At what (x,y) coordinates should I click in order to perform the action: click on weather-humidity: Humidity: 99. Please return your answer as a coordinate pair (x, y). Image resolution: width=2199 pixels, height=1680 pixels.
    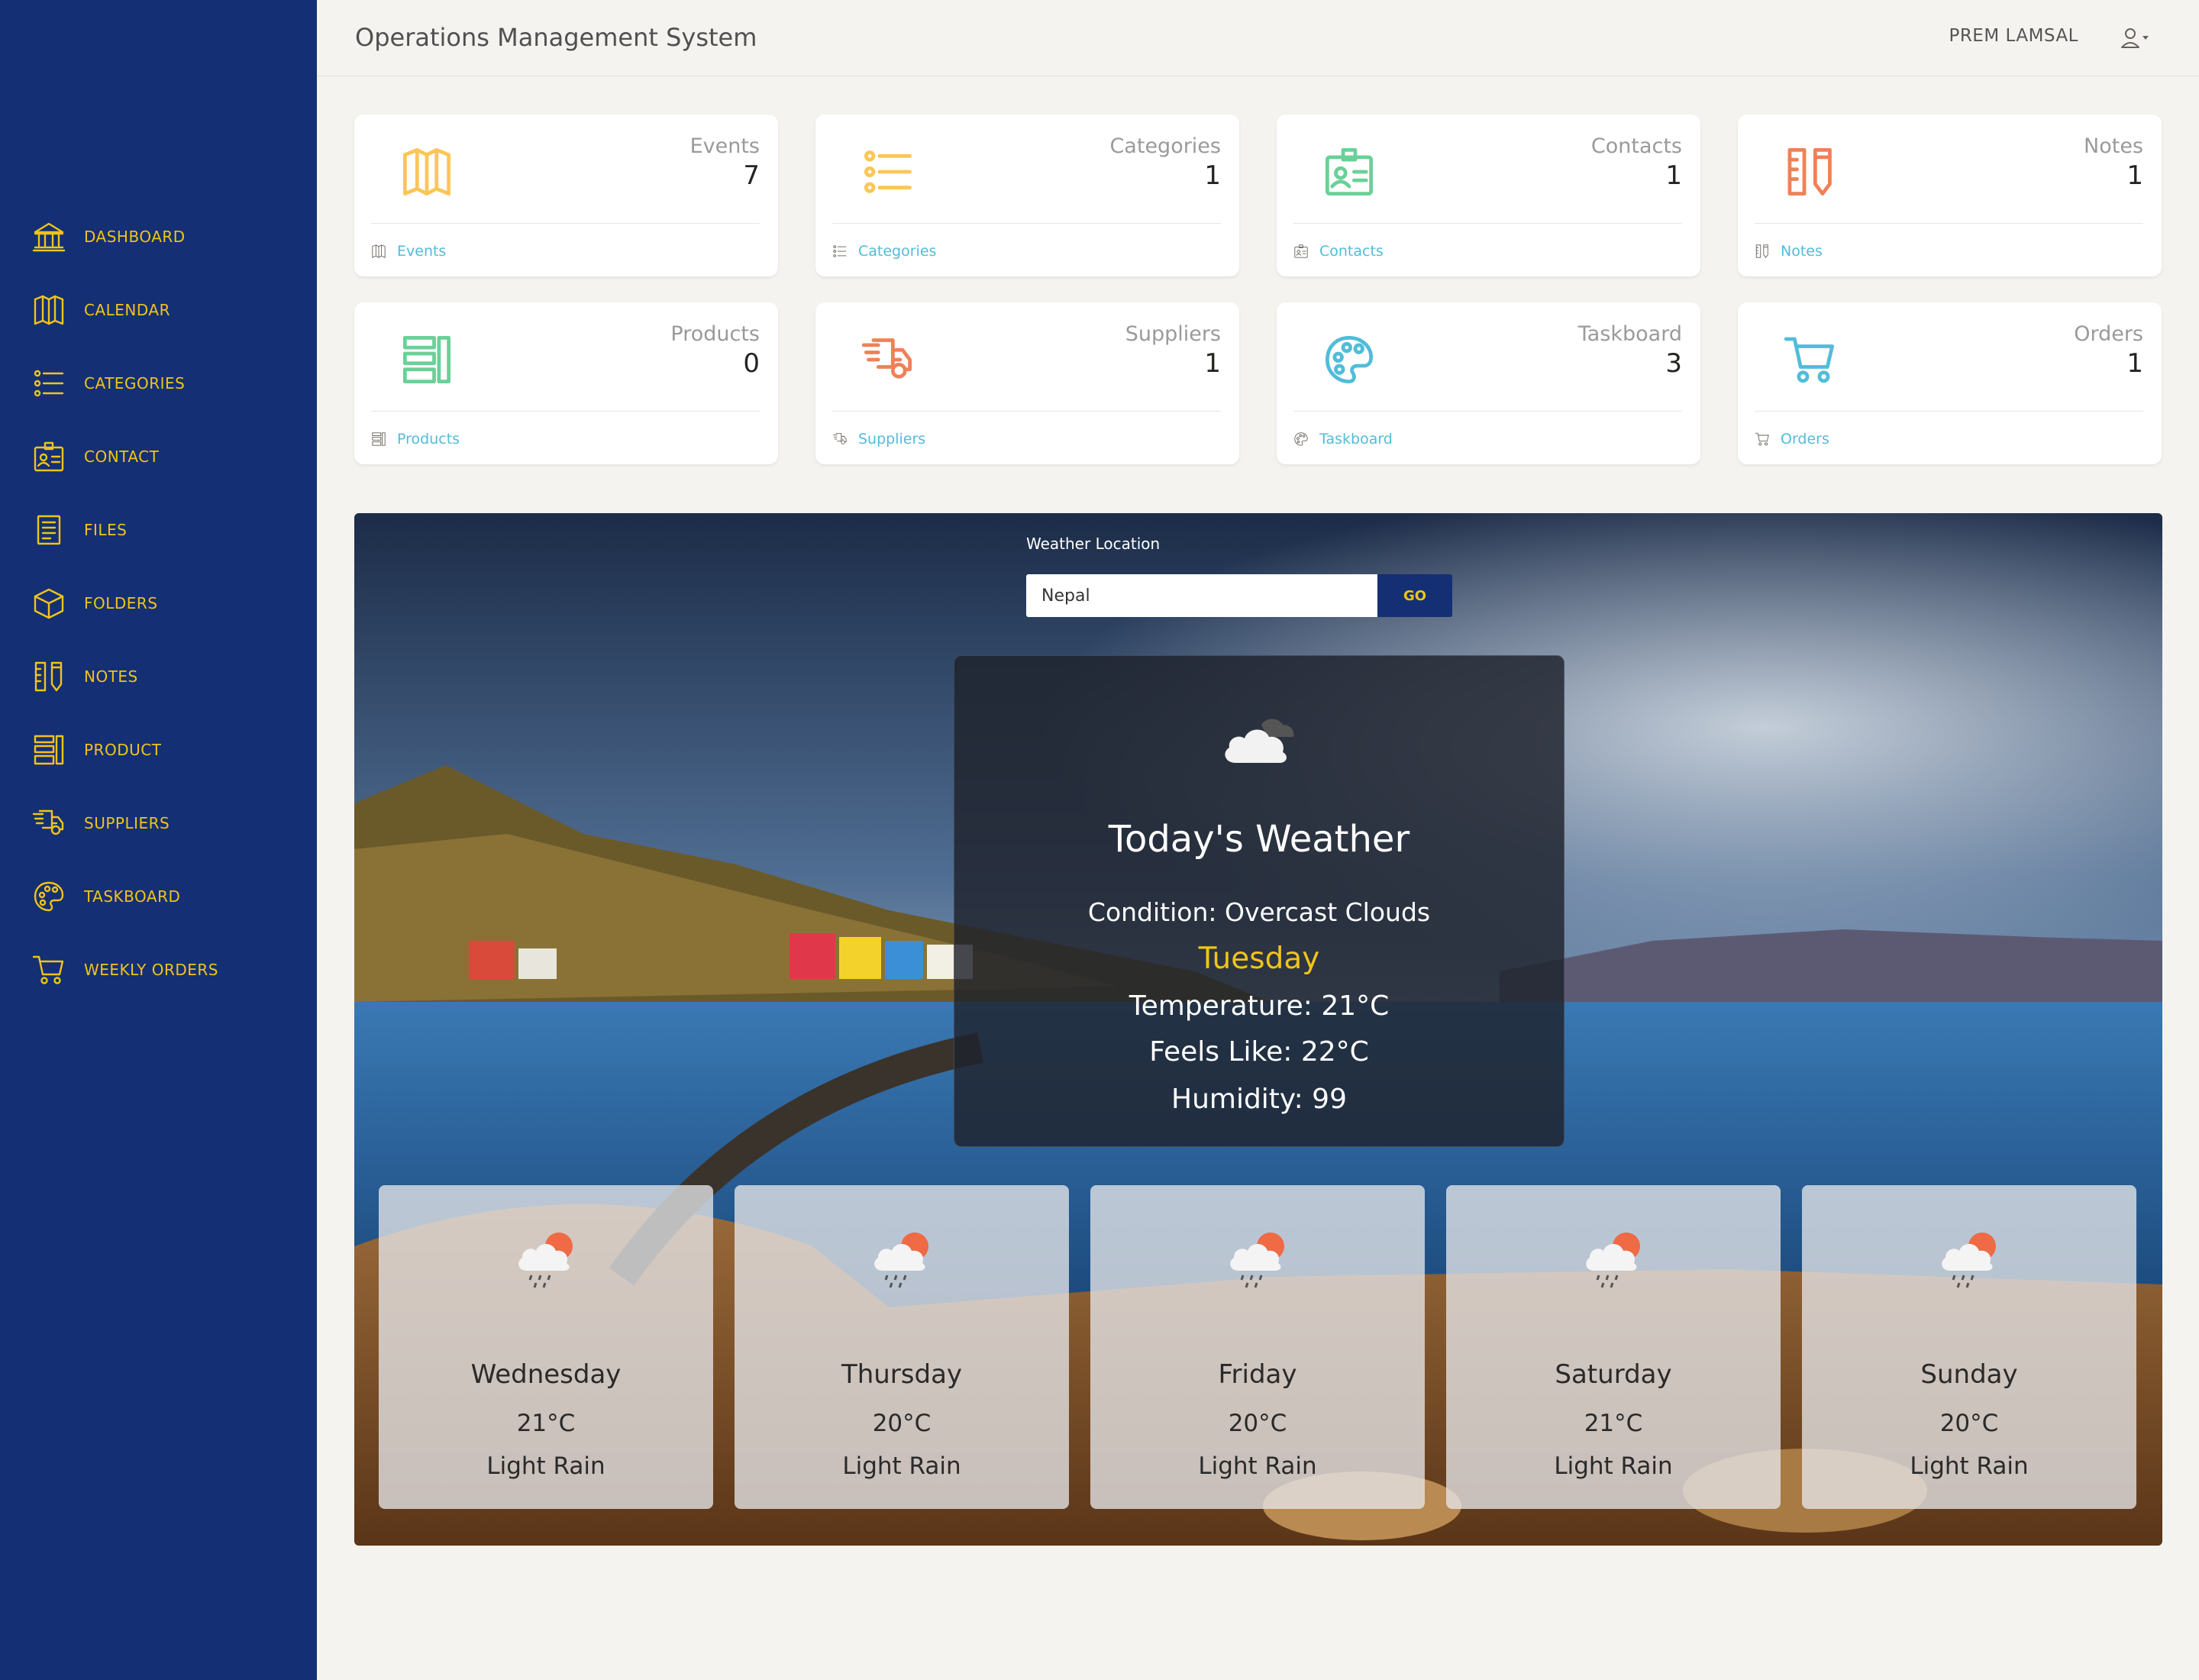
    Looking at the image, I should click on (1259, 1100).